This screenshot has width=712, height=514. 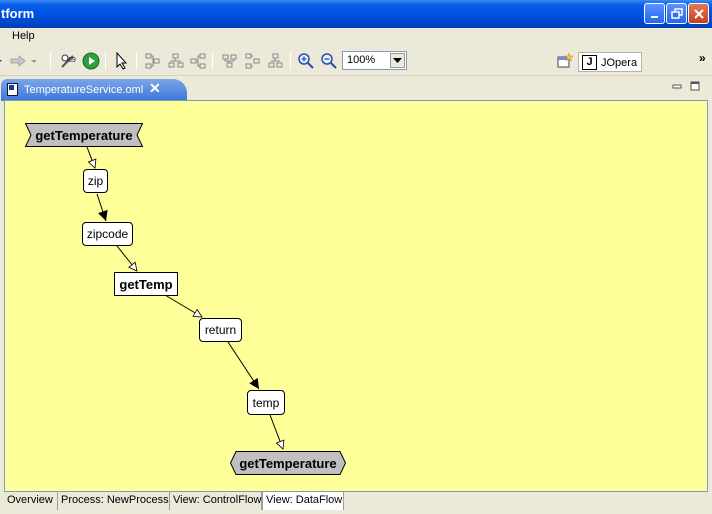 What do you see at coordinates (91, 157) in the screenshot?
I see `edge-getTemperature-zip` at bounding box center [91, 157].